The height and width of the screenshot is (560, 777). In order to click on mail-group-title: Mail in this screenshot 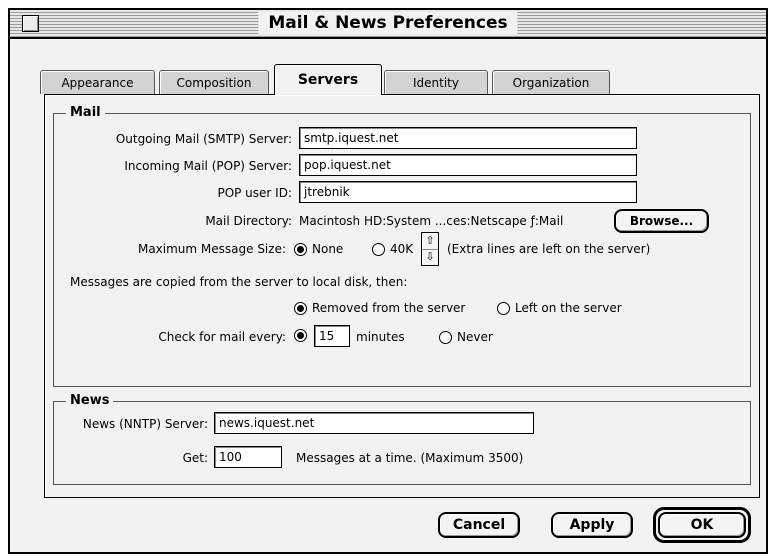, I will do `click(85, 113)`.